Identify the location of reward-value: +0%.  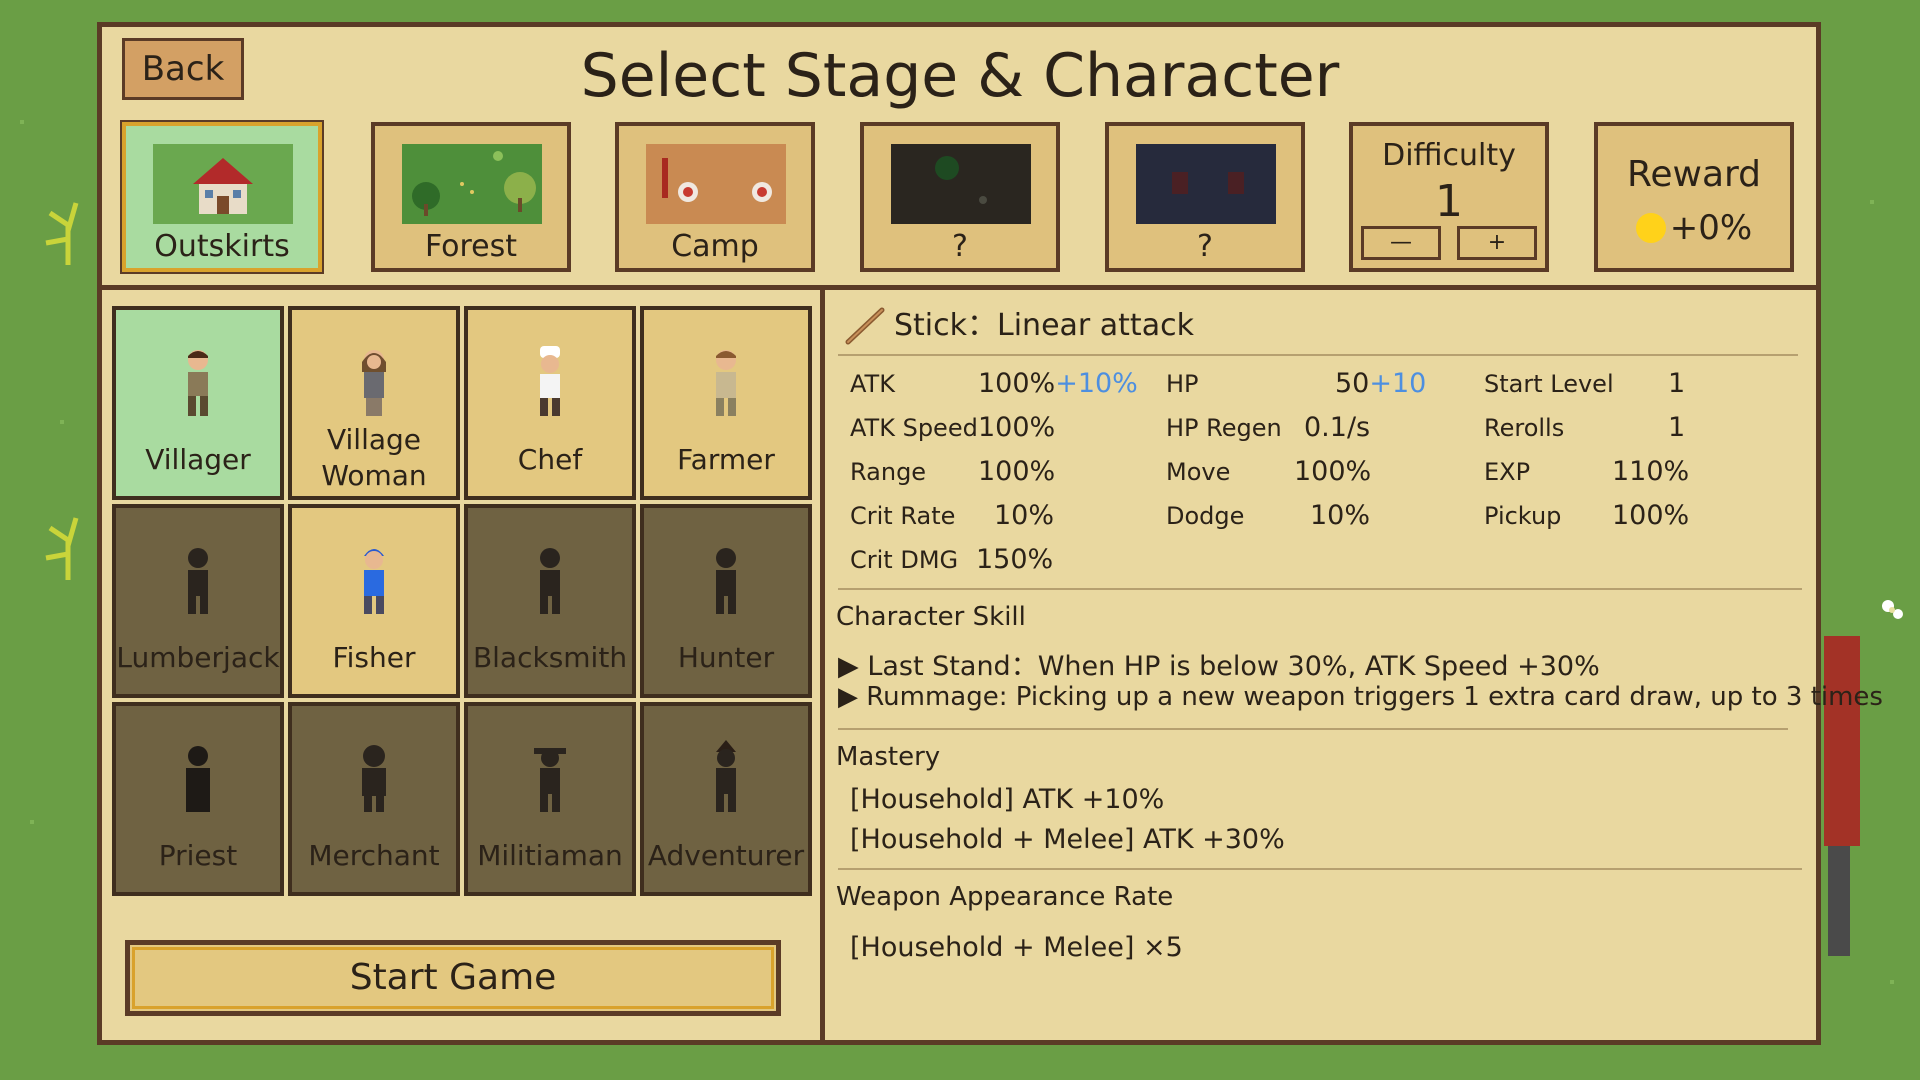
(1711, 228).